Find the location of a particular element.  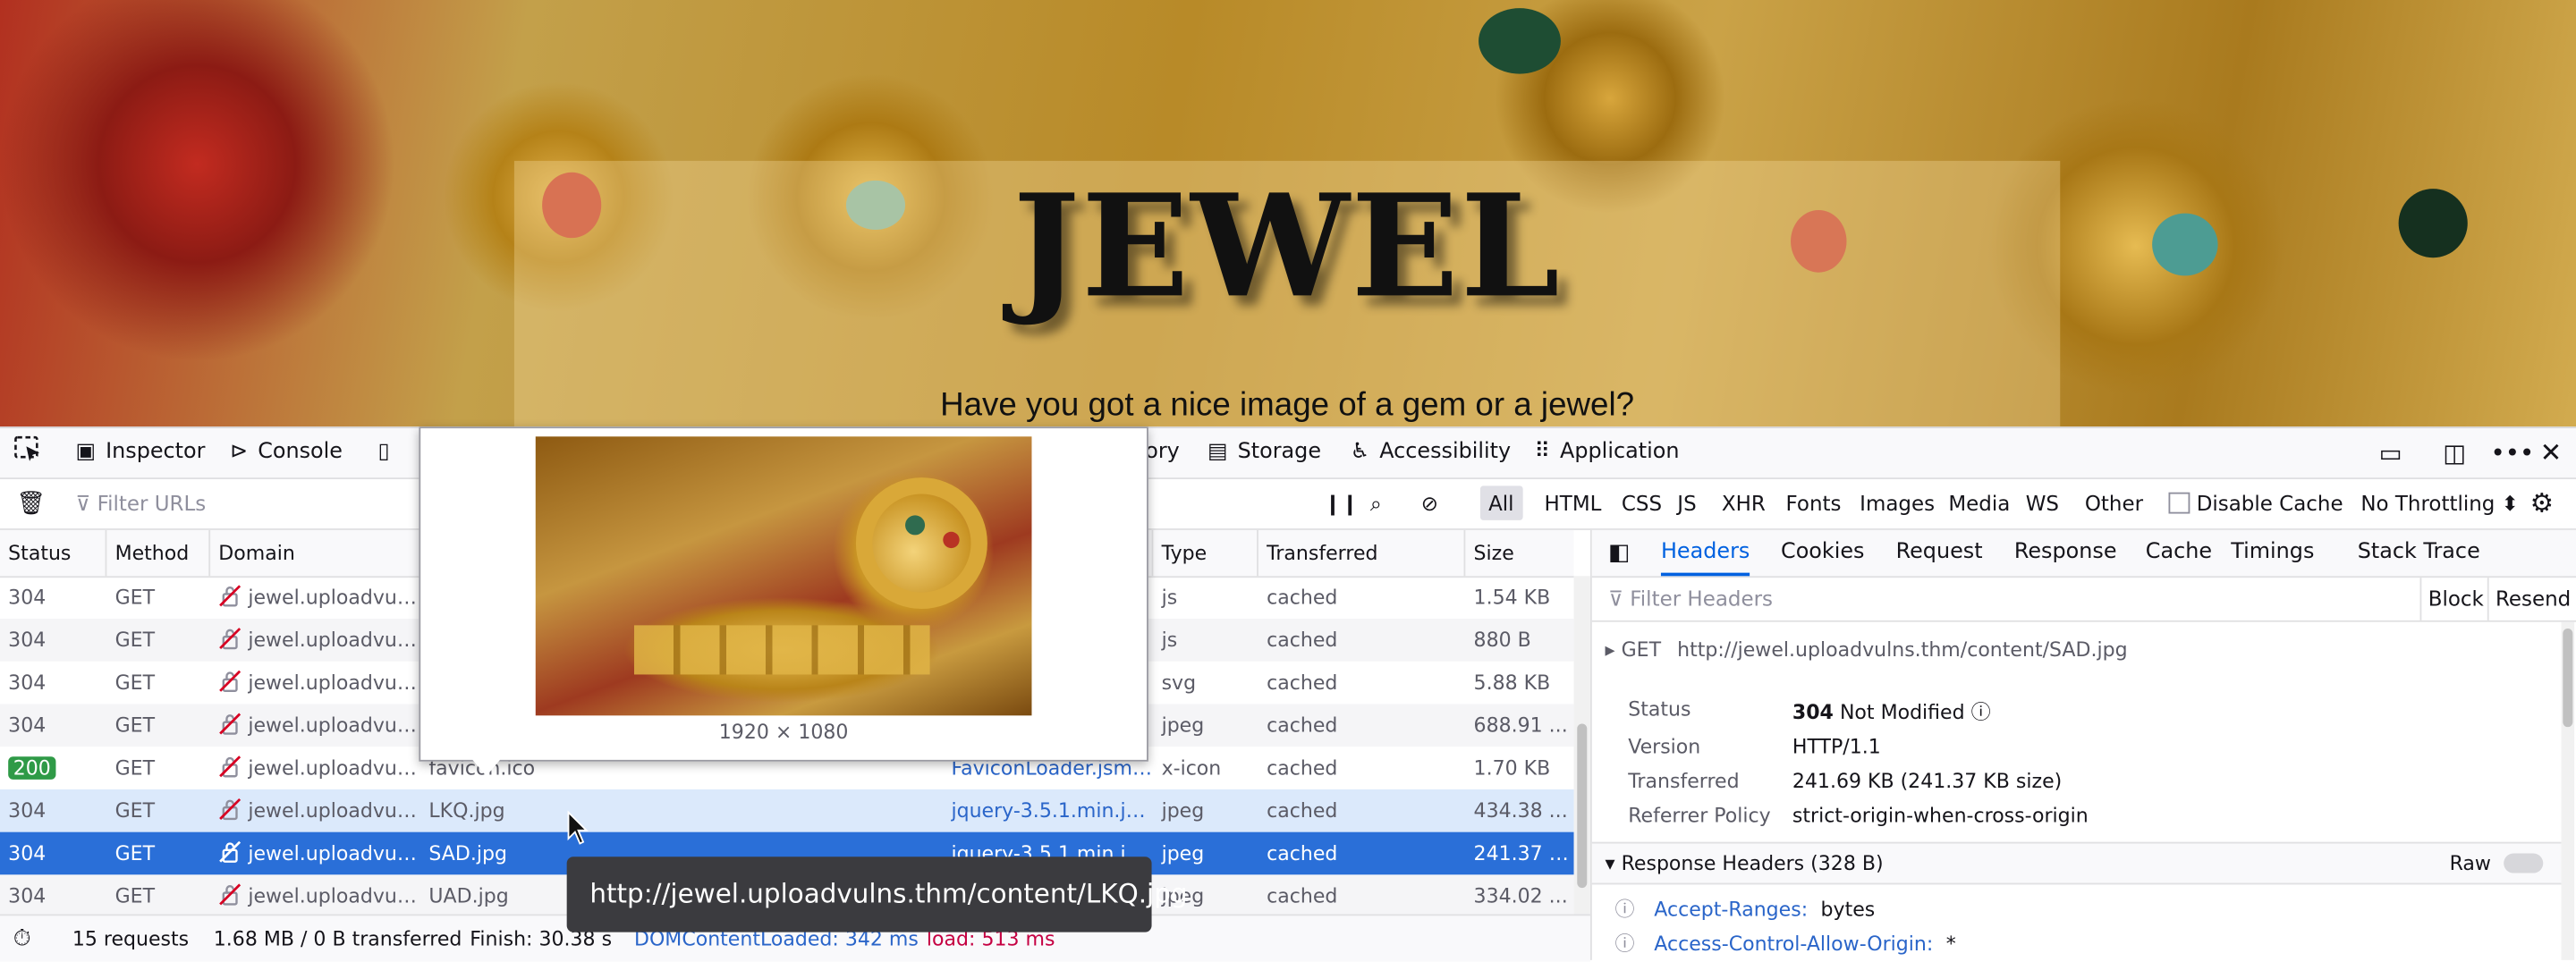

element-picker-icon is located at coordinates (28, 452).